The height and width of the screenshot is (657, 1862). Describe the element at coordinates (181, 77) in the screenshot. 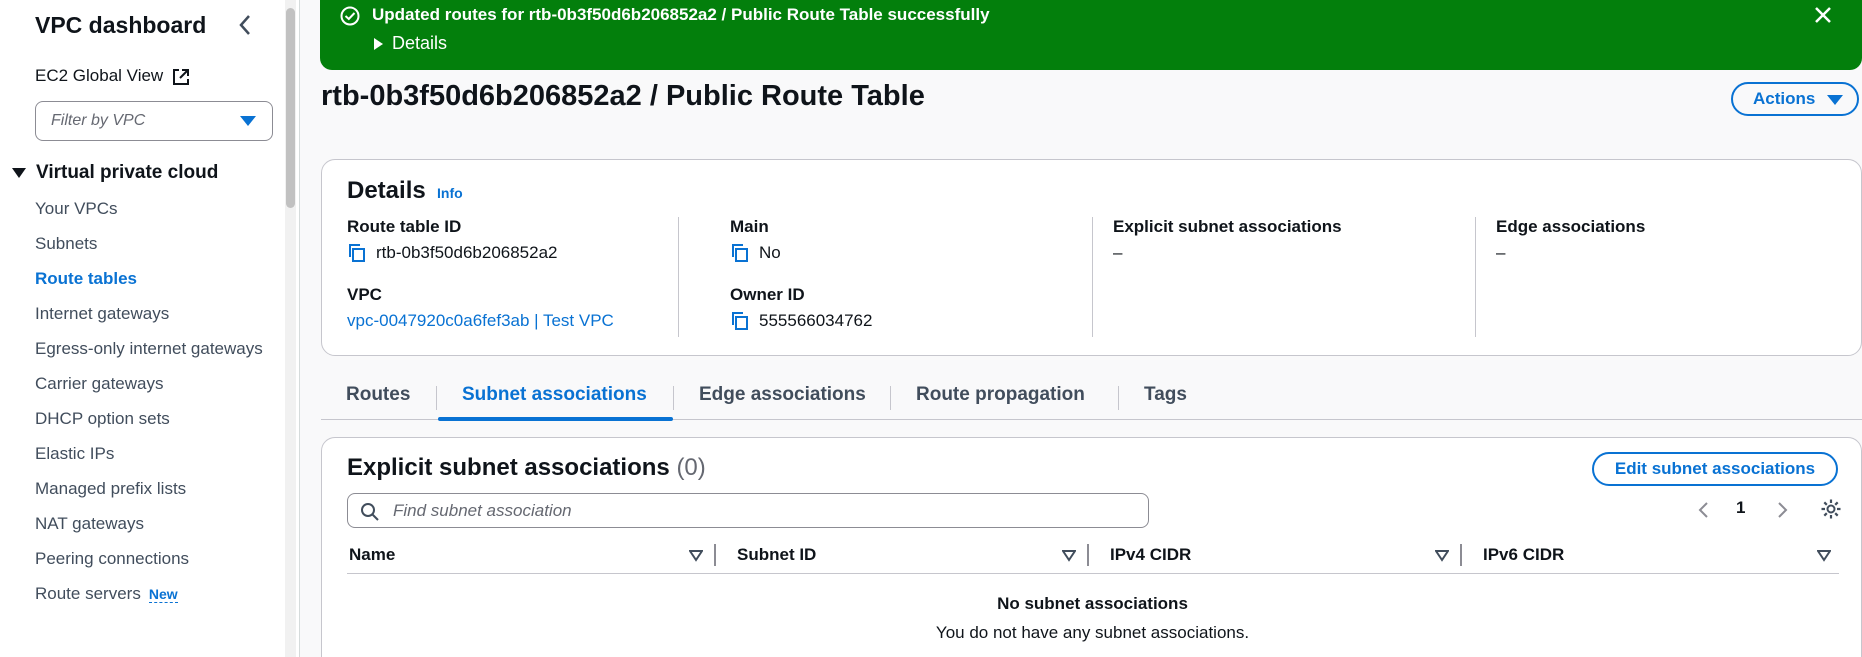

I see `external-link-icon` at that location.